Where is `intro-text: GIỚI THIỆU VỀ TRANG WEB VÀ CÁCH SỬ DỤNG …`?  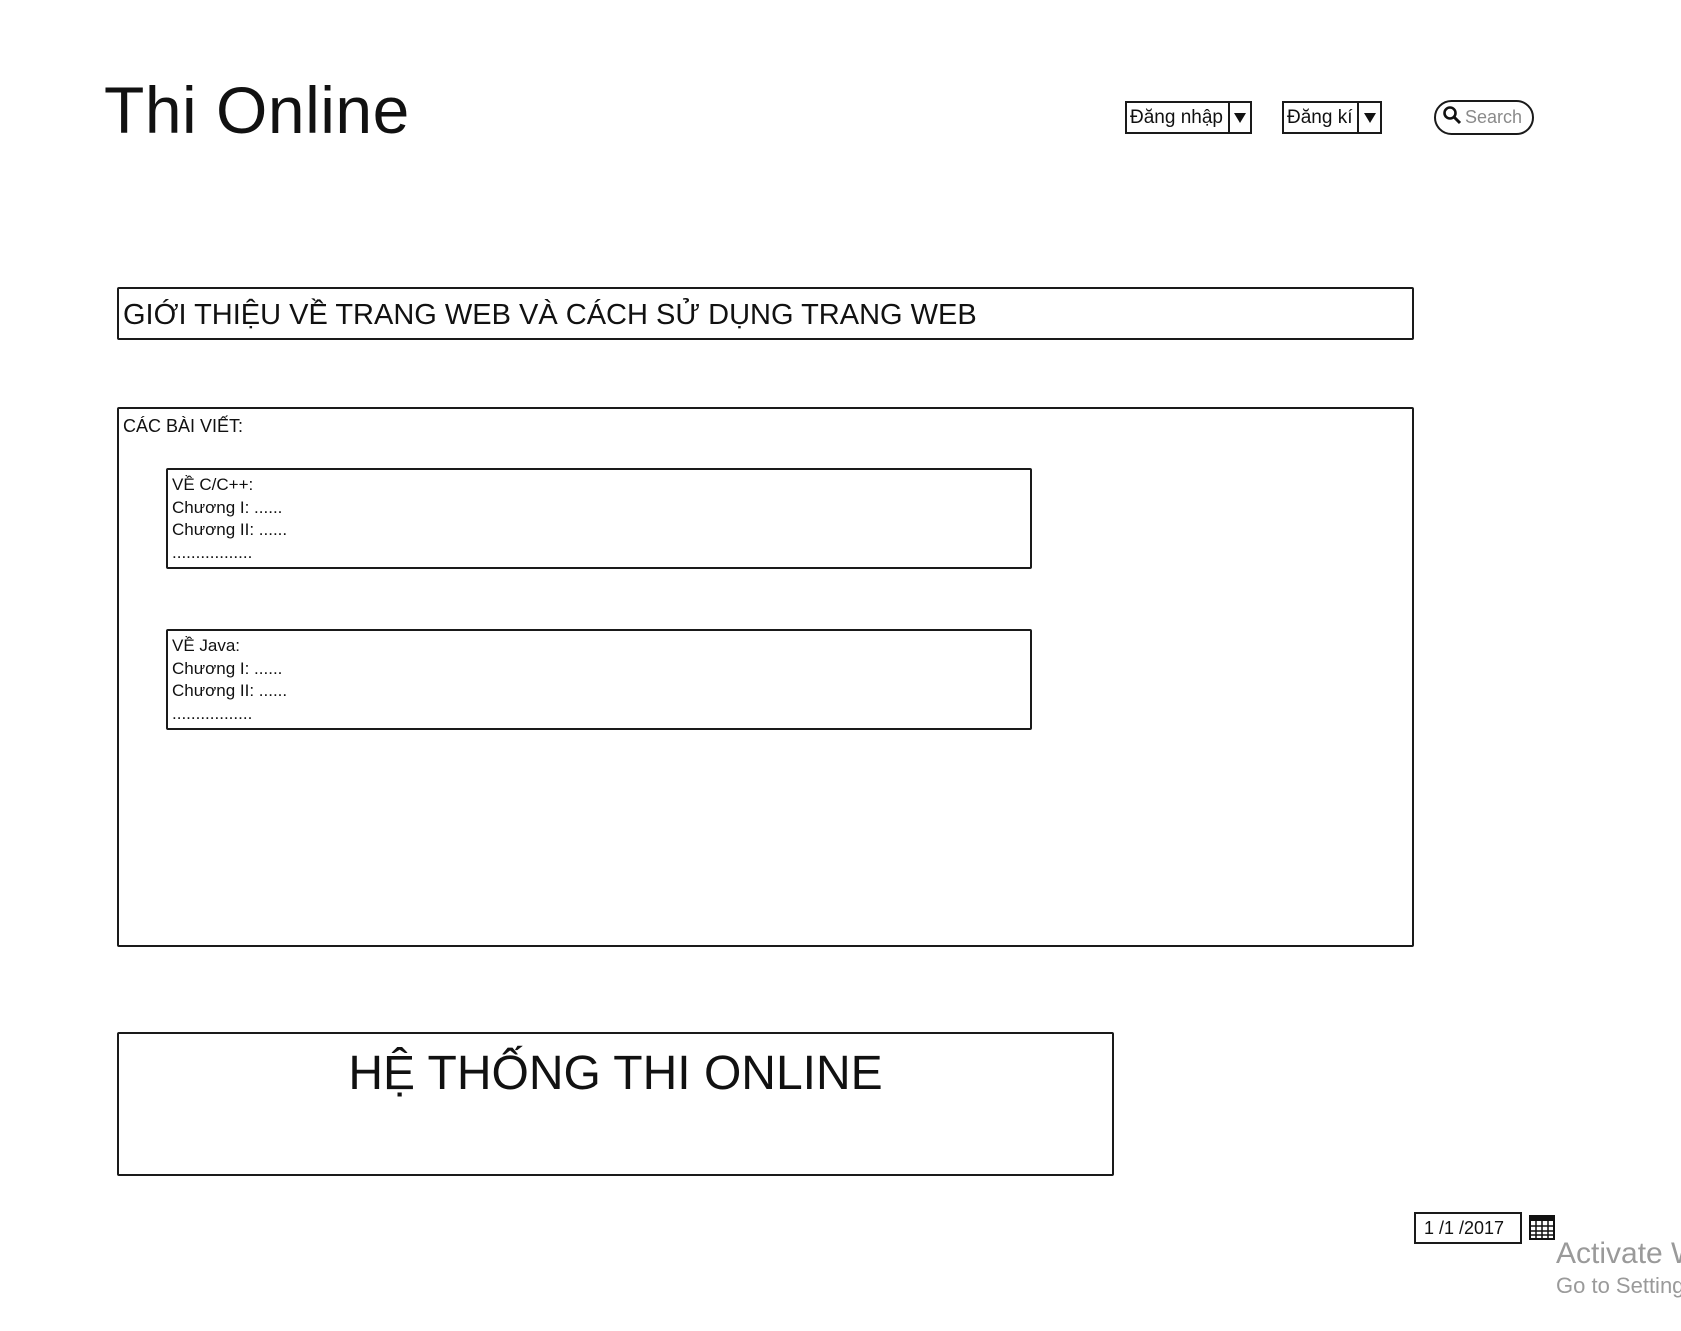
intro-text: GIỚI THIỆU VỀ TRANG WEB VÀ CÁCH SỬ DỤNG … is located at coordinates (550, 315).